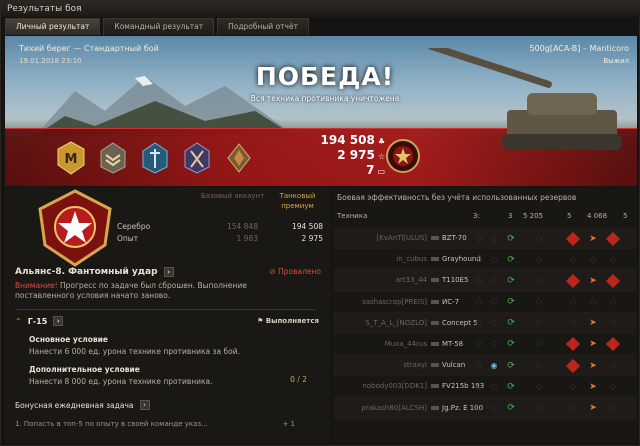  I want to click on table-row: nobody003[DDK1] FV215b 183 ◇ ◇ ⟳ ◇ ◇ ➤ ◇, so click(485, 387).